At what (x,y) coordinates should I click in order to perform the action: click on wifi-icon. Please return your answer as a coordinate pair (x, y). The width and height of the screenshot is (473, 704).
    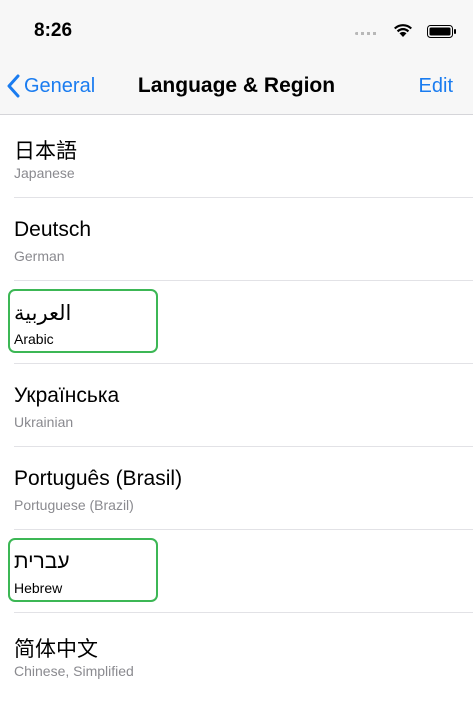
    Looking at the image, I should click on (403, 30).